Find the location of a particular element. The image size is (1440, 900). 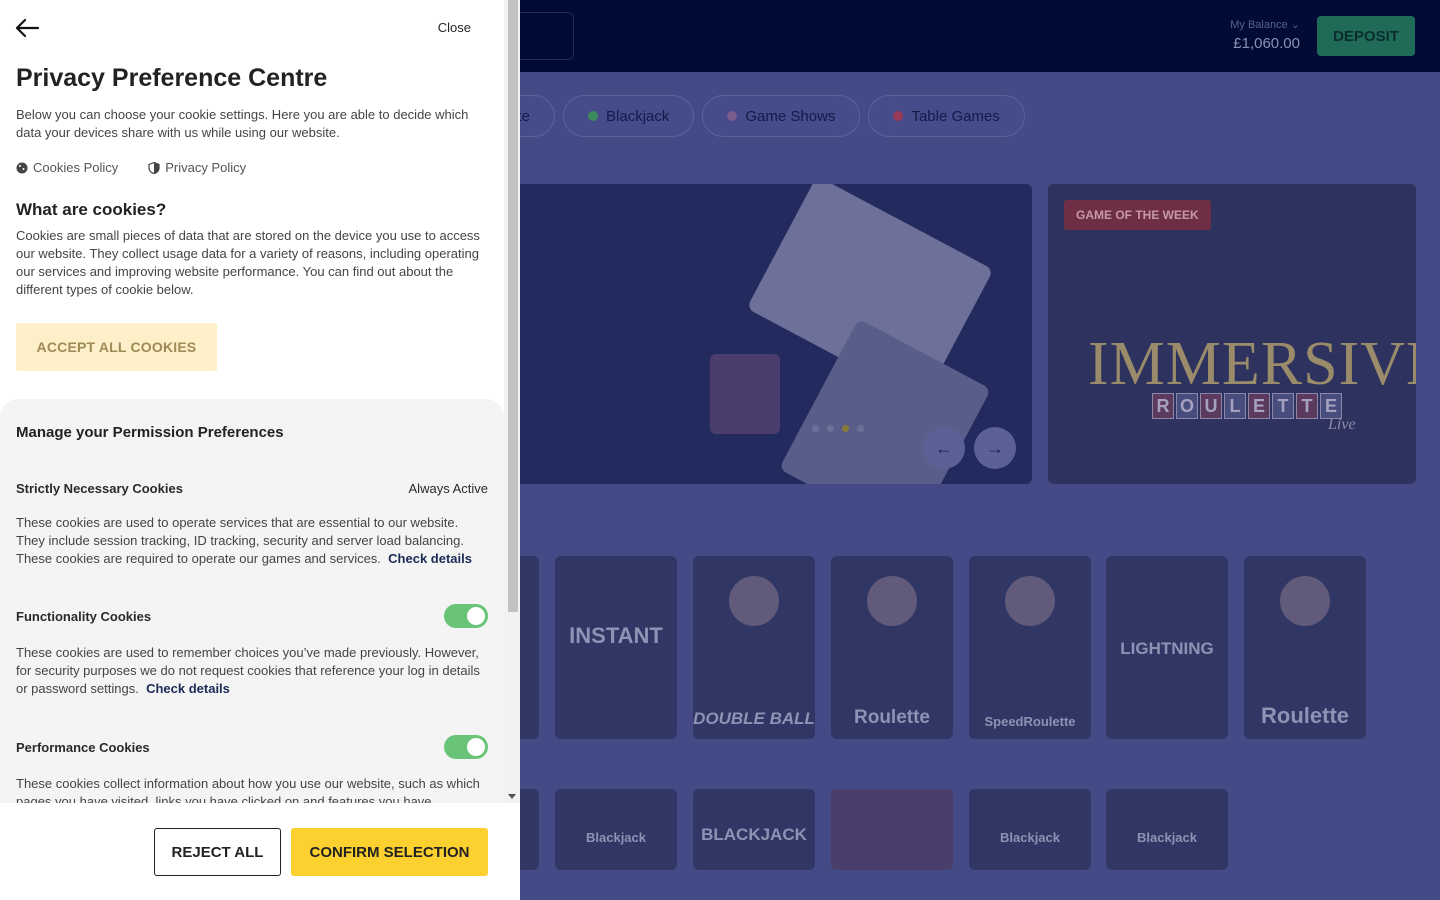

carousel-next-button: → is located at coordinates (995, 448).